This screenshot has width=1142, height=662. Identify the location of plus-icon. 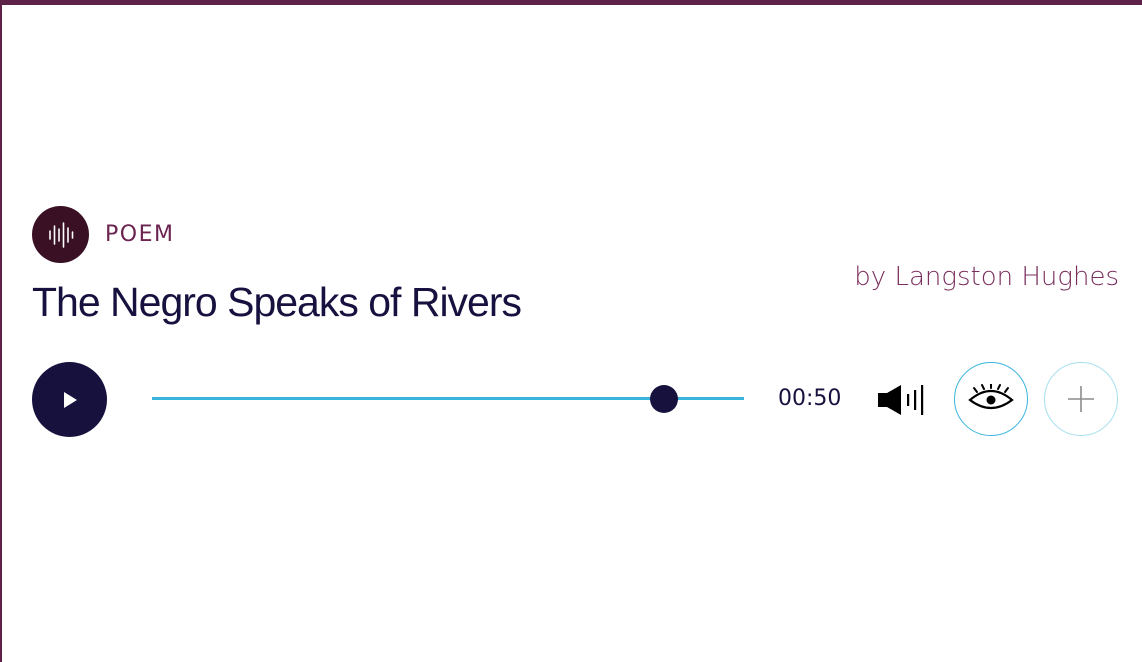
(1081, 399).